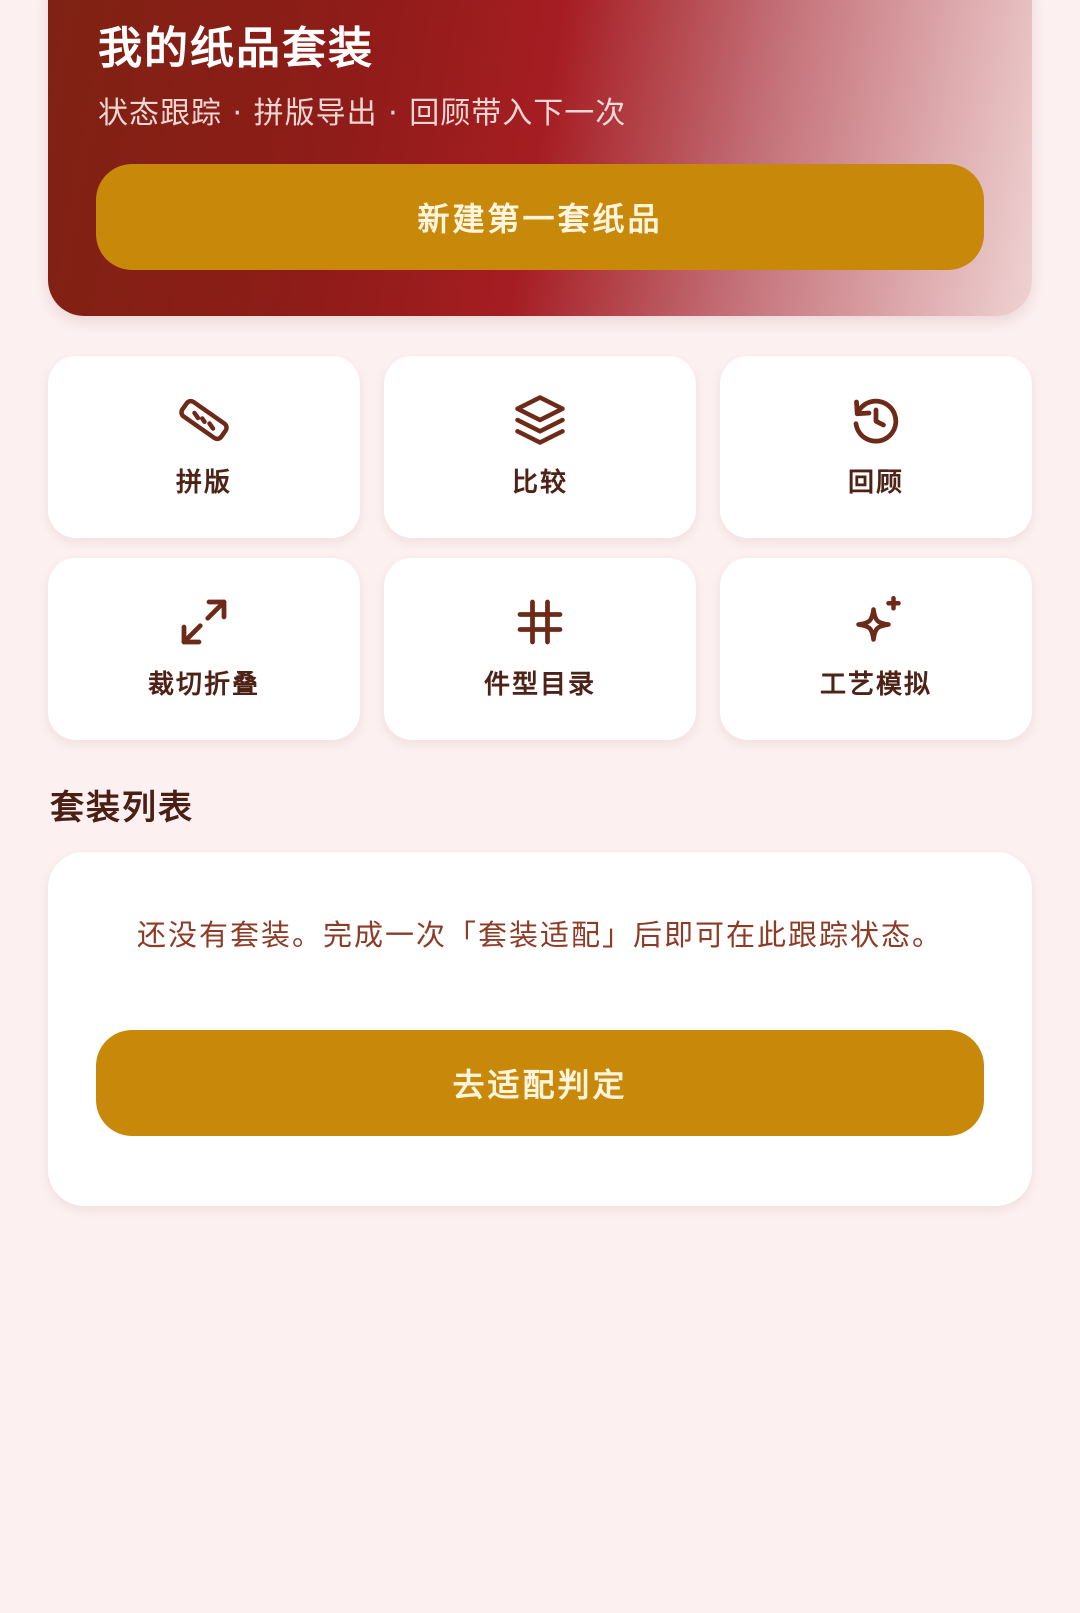  Describe the element at coordinates (540, 1083) in the screenshot. I see `go-fit-check-button: 去适配判定` at that location.